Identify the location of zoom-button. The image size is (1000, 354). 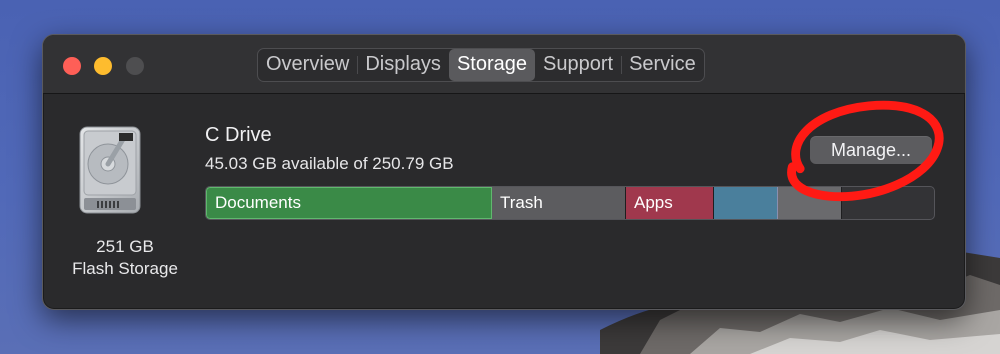
(135, 66).